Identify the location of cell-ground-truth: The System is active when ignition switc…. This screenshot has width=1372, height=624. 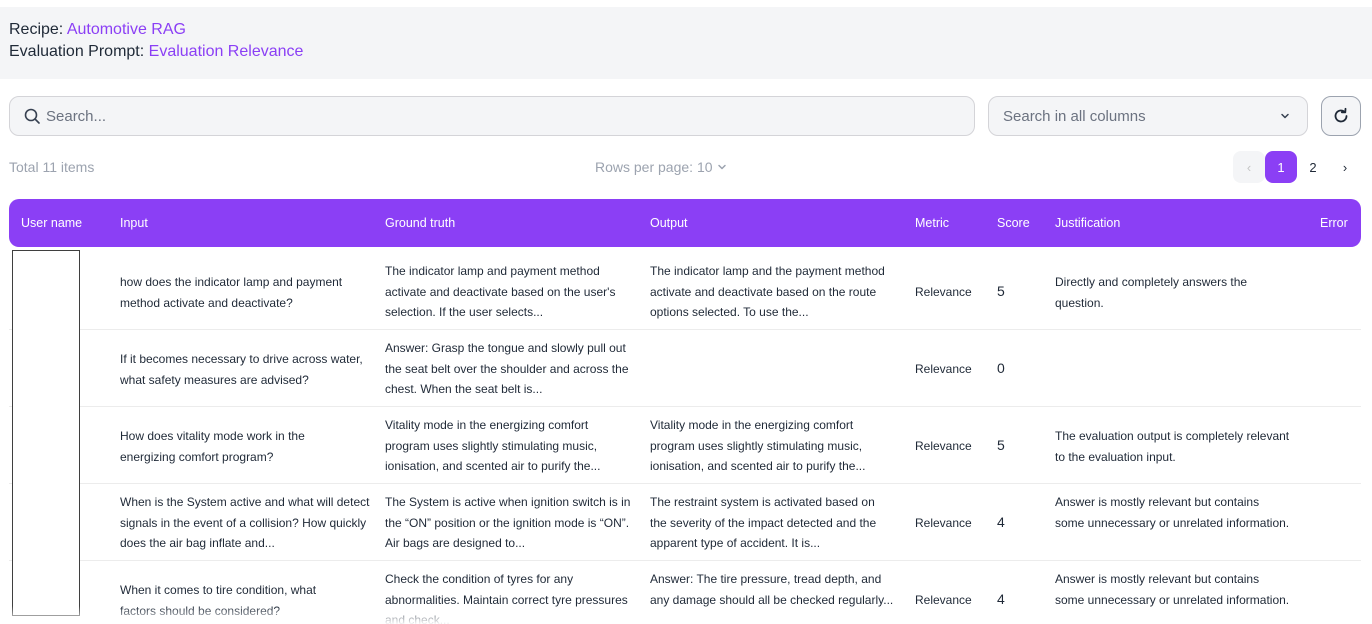
(508, 522).